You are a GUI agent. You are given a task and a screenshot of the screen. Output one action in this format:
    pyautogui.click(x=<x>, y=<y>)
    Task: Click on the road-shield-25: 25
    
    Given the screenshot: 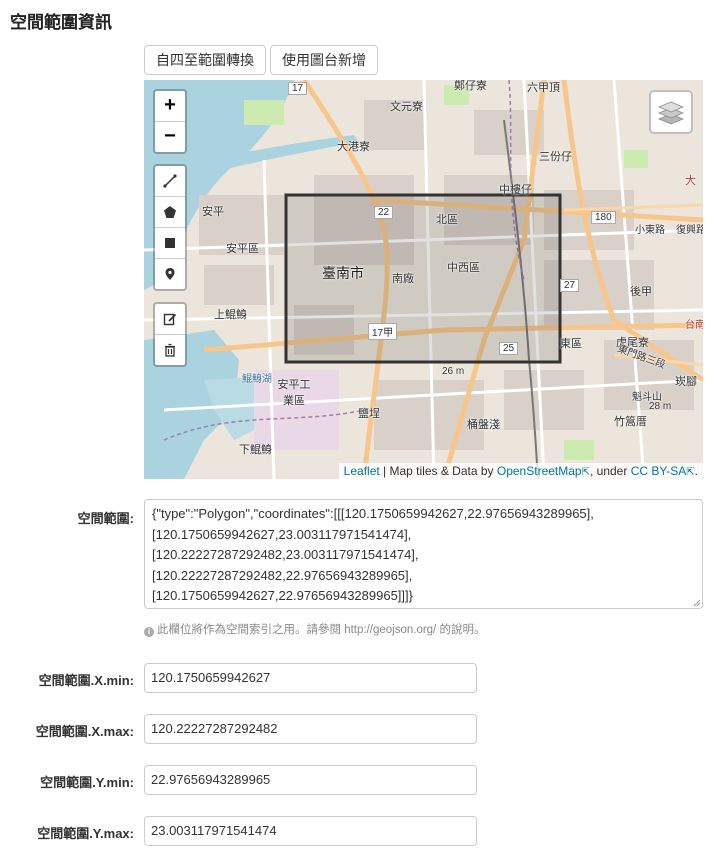 What is the action you would take?
    pyautogui.click(x=509, y=348)
    